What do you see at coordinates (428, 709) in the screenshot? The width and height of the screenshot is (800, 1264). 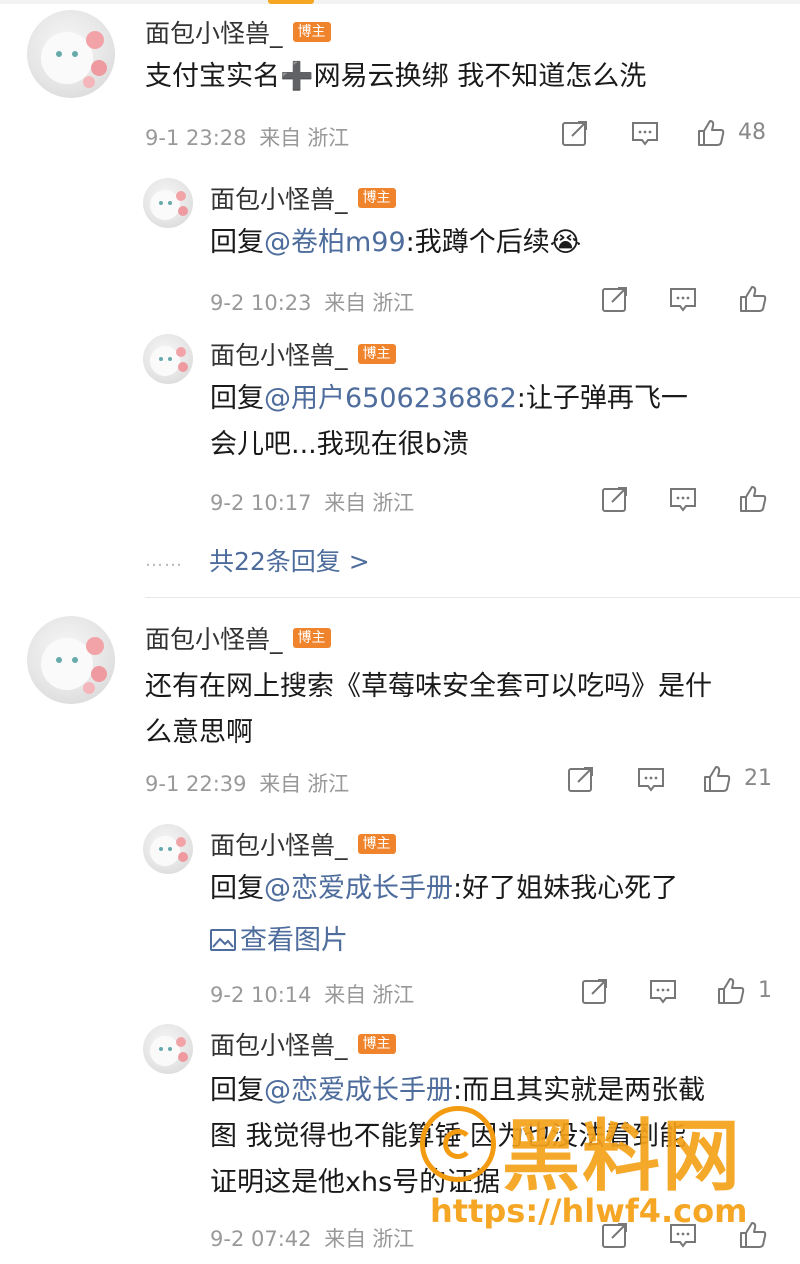 I see `comment-text: 还有在网上搜索《草莓味安全套可以吃吗》是什 么意思啊` at bounding box center [428, 709].